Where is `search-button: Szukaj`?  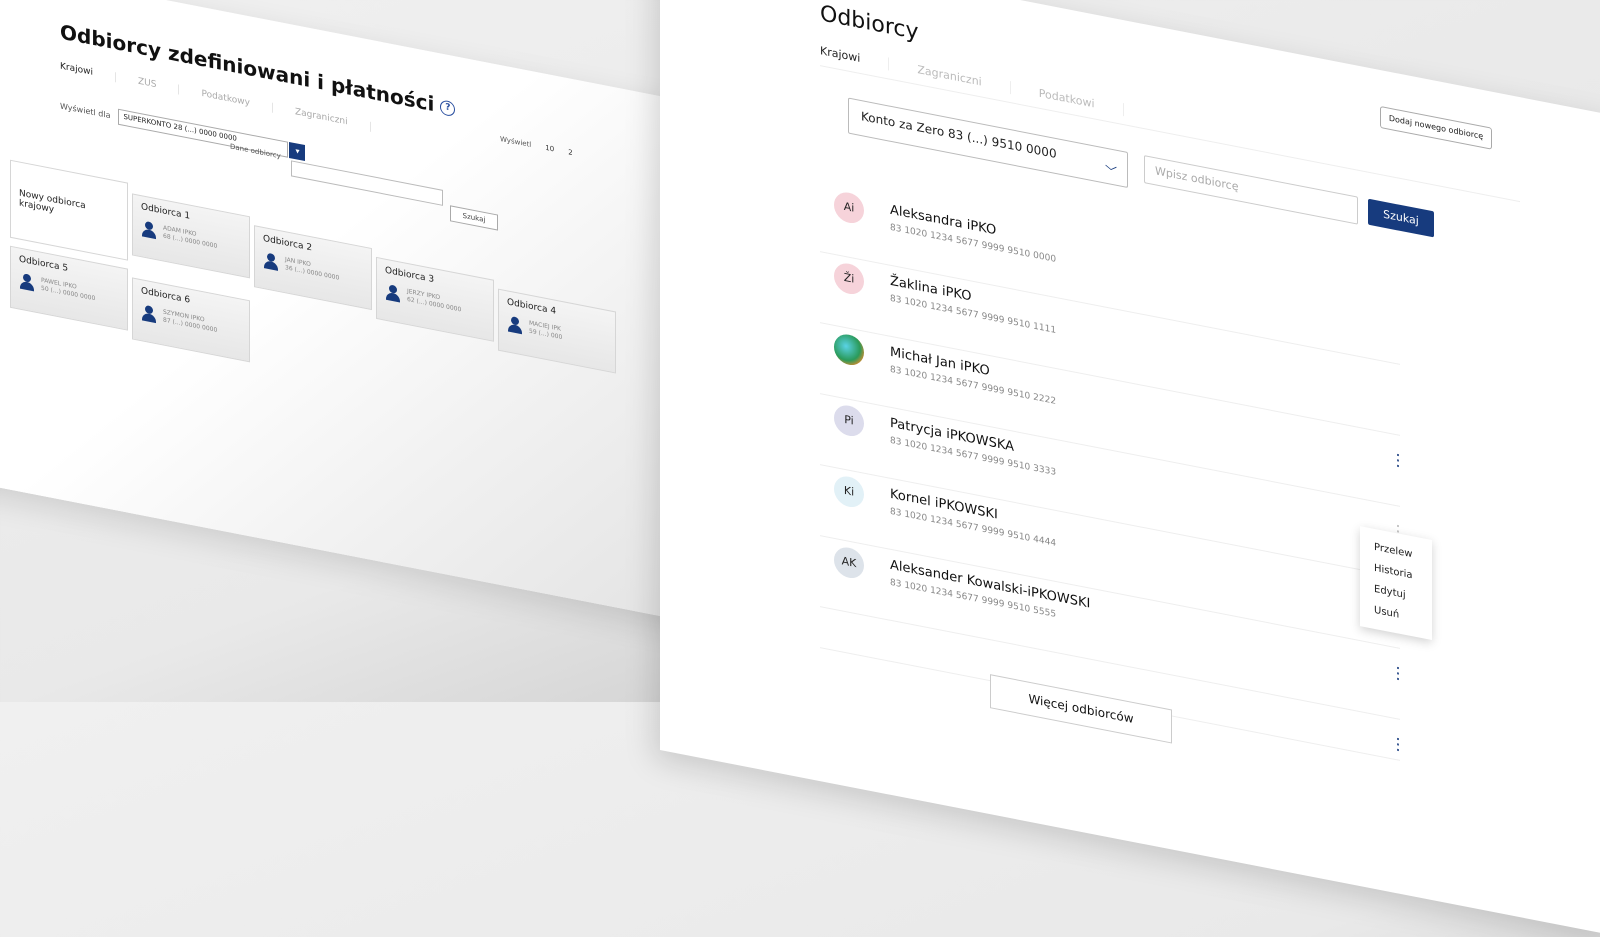
search-button: Szukaj is located at coordinates (1401, 218).